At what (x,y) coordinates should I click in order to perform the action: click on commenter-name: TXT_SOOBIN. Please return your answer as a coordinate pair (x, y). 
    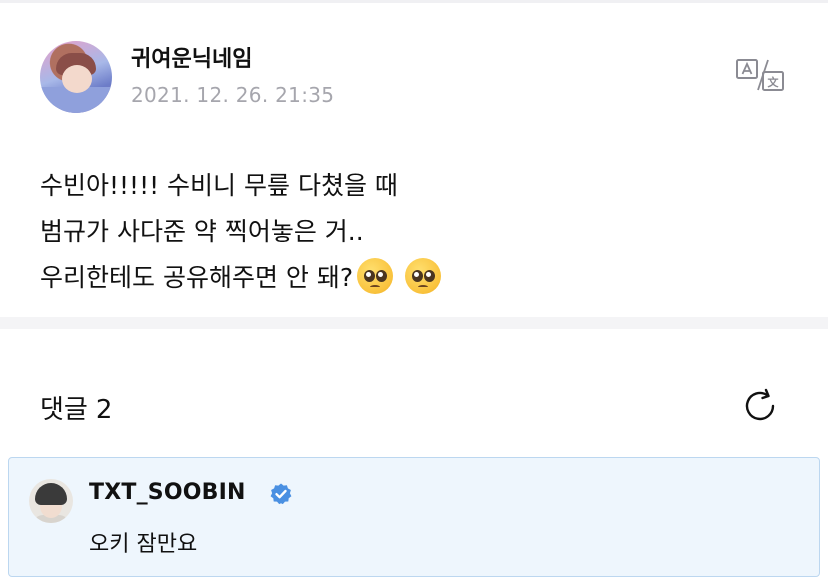
    Looking at the image, I should click on (167, 492).